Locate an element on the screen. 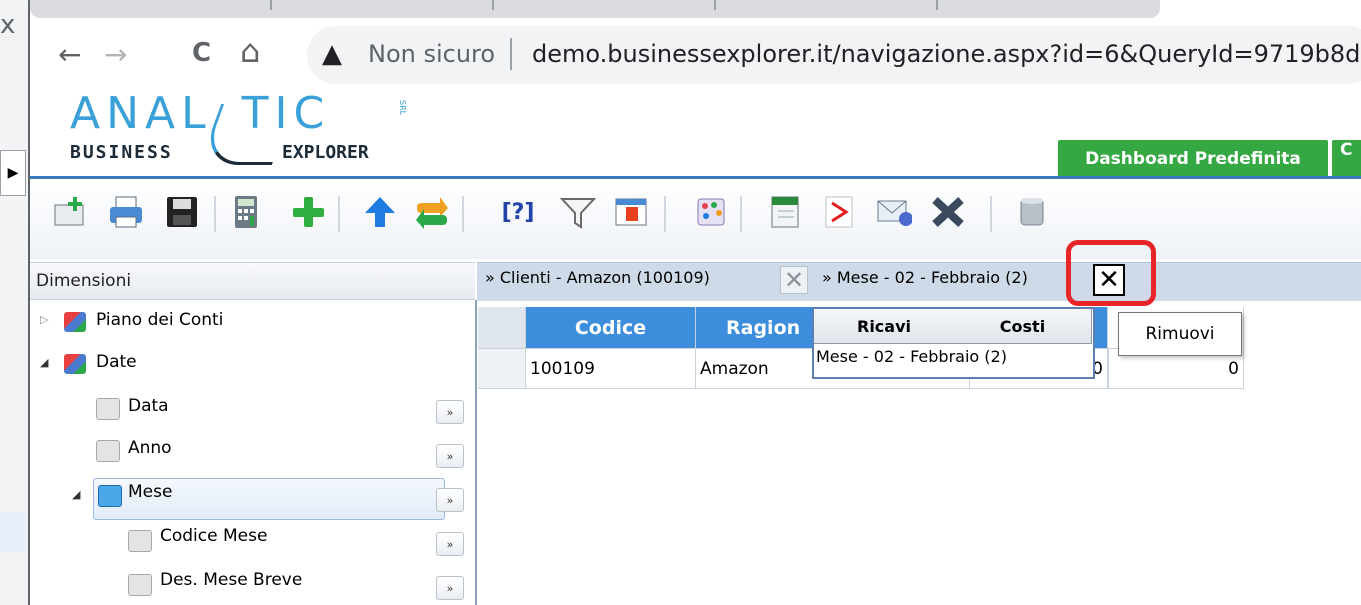  save-icon is located at coordinates (182, 212).